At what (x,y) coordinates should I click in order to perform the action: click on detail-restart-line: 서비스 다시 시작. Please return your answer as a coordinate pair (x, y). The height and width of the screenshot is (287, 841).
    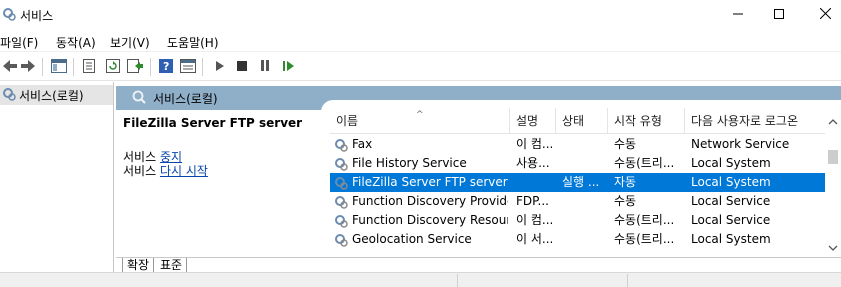
    Looking at the image, I should click on (165, 170).